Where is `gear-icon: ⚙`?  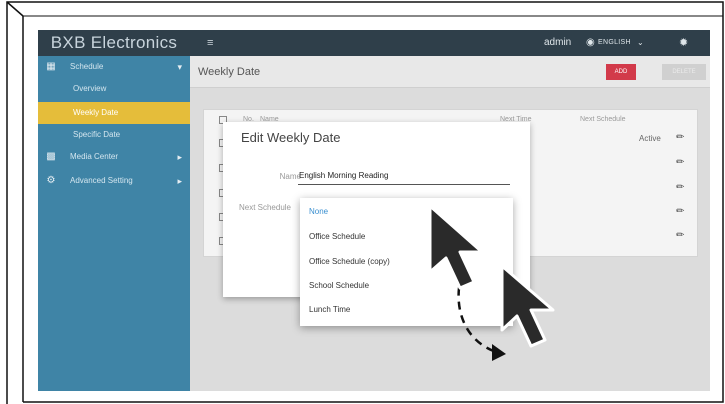 gear-icon: ⚙ is located at coordinates (51, 180).